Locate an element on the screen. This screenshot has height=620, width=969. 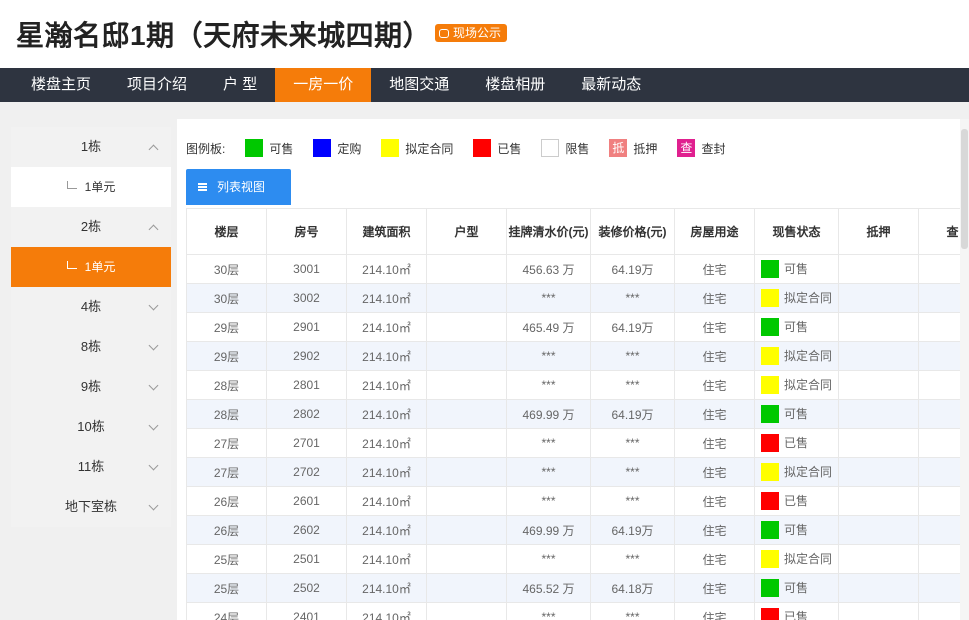
table-row: 28层 2801 214.10㎡ *** *** 住宅 拟定合同 is located at coordinates (577, 385).